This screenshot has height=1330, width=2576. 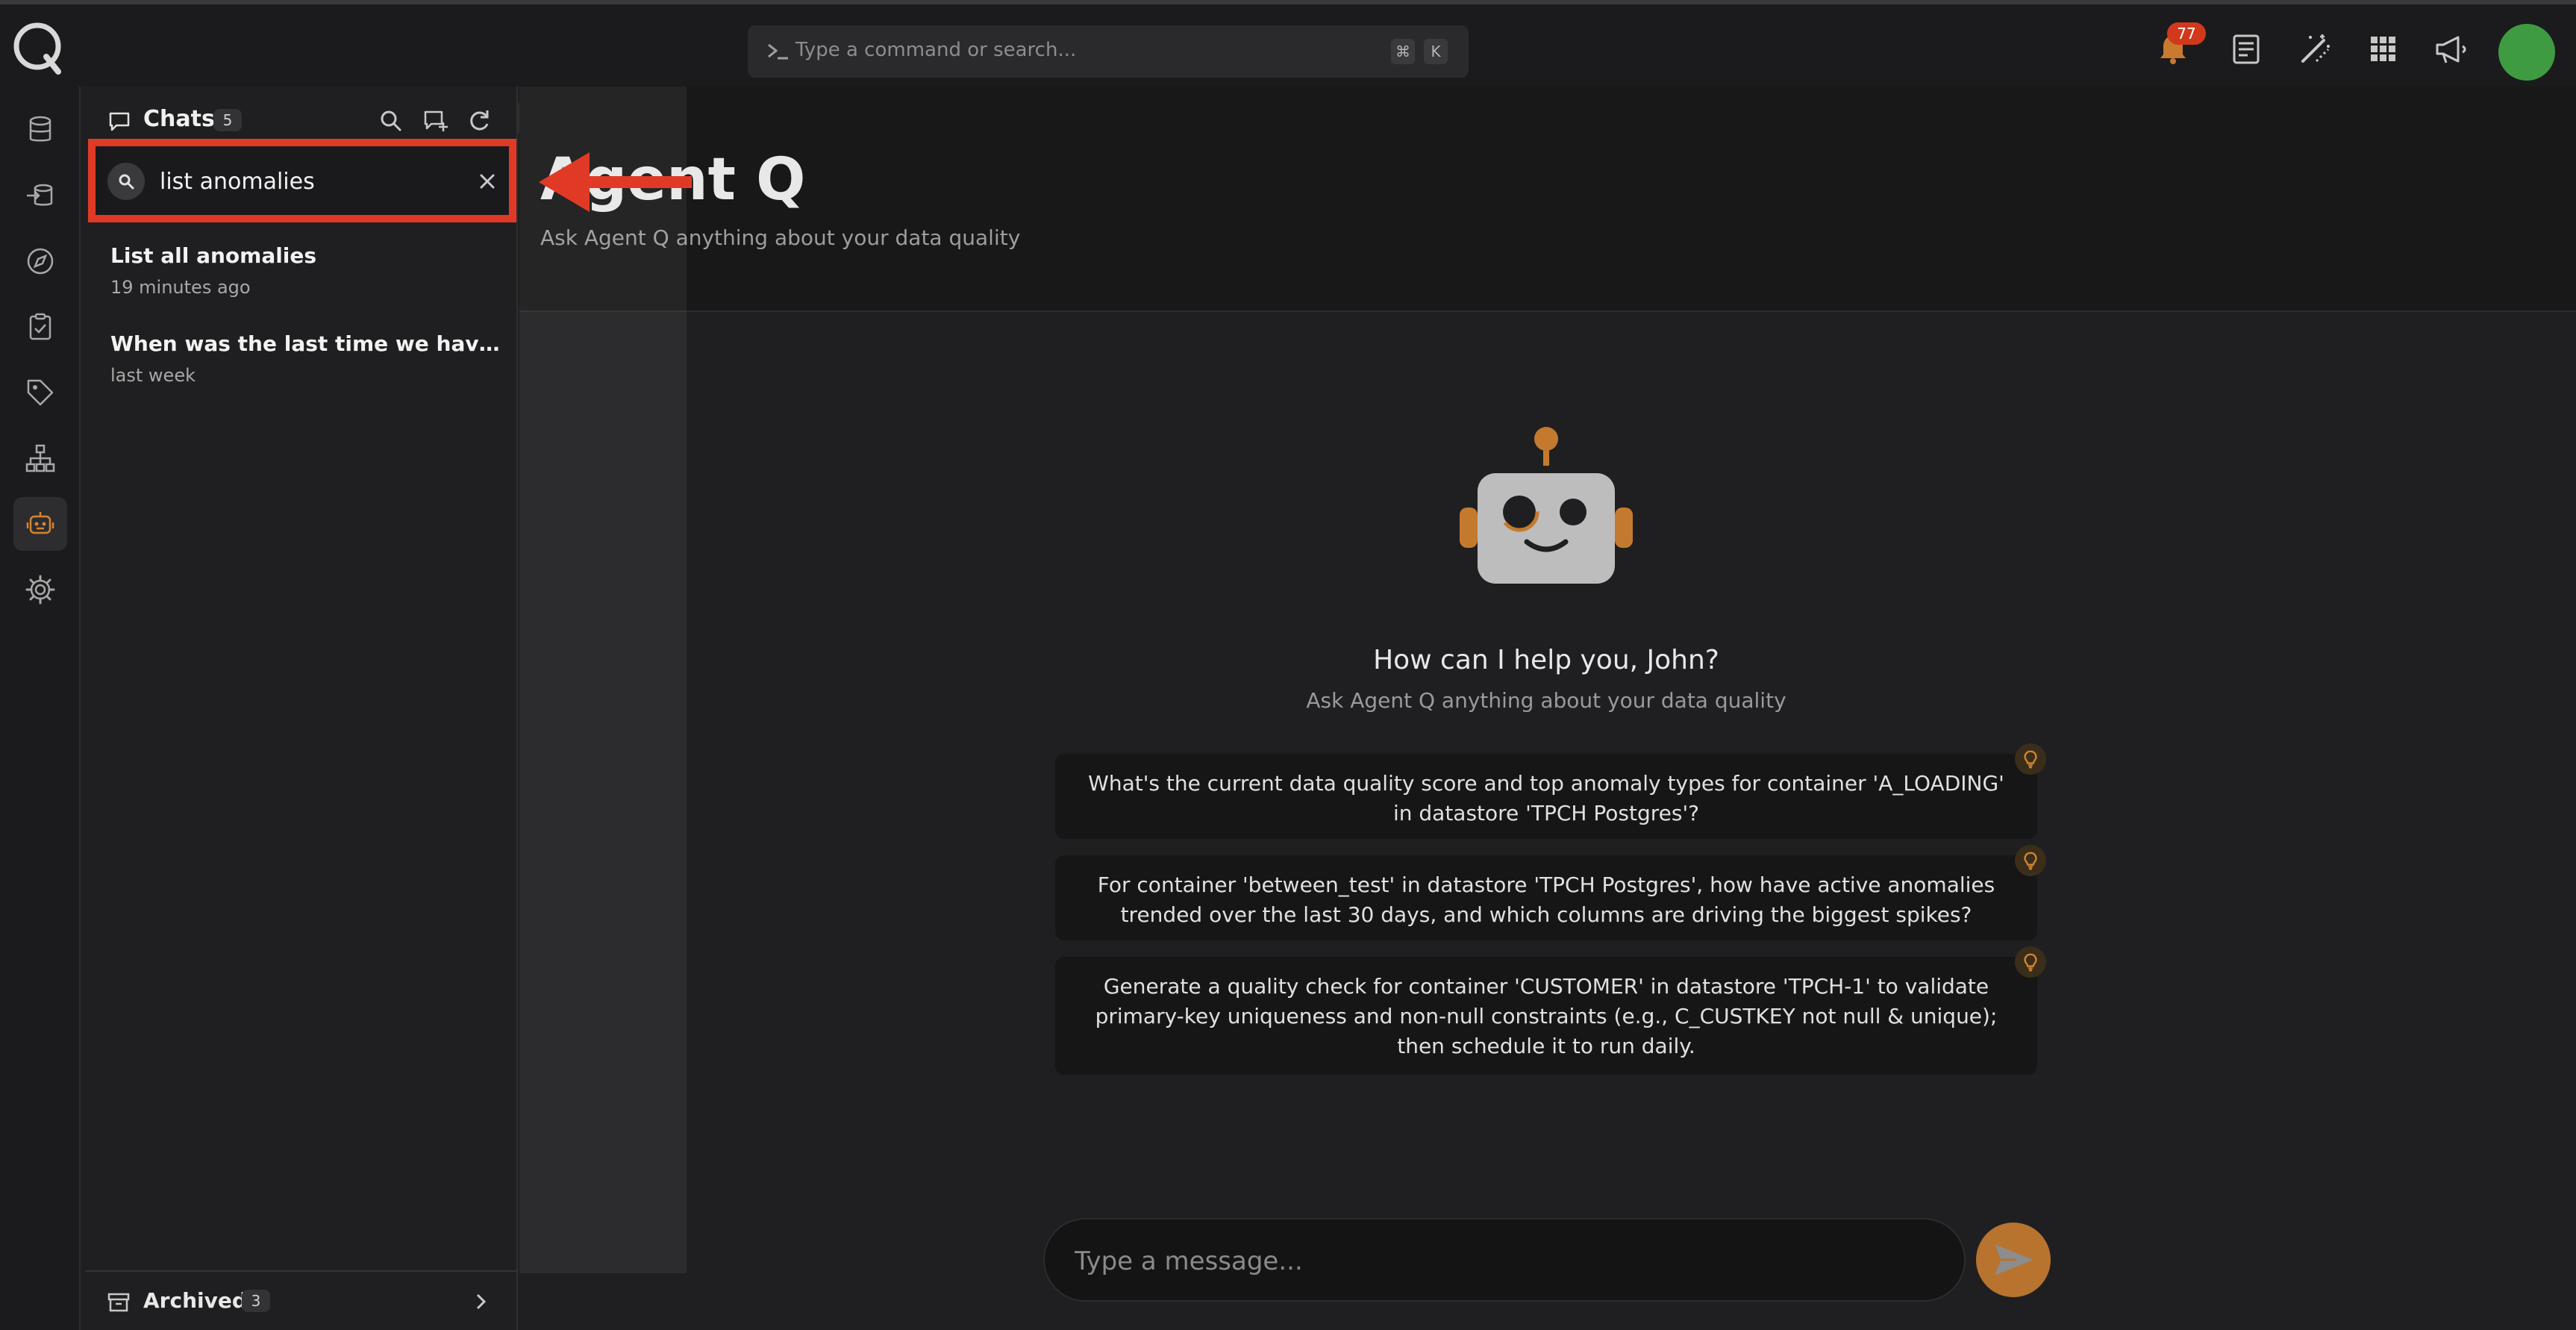 I want to click on agent-robot-icon, so click(x=1546, y=505).